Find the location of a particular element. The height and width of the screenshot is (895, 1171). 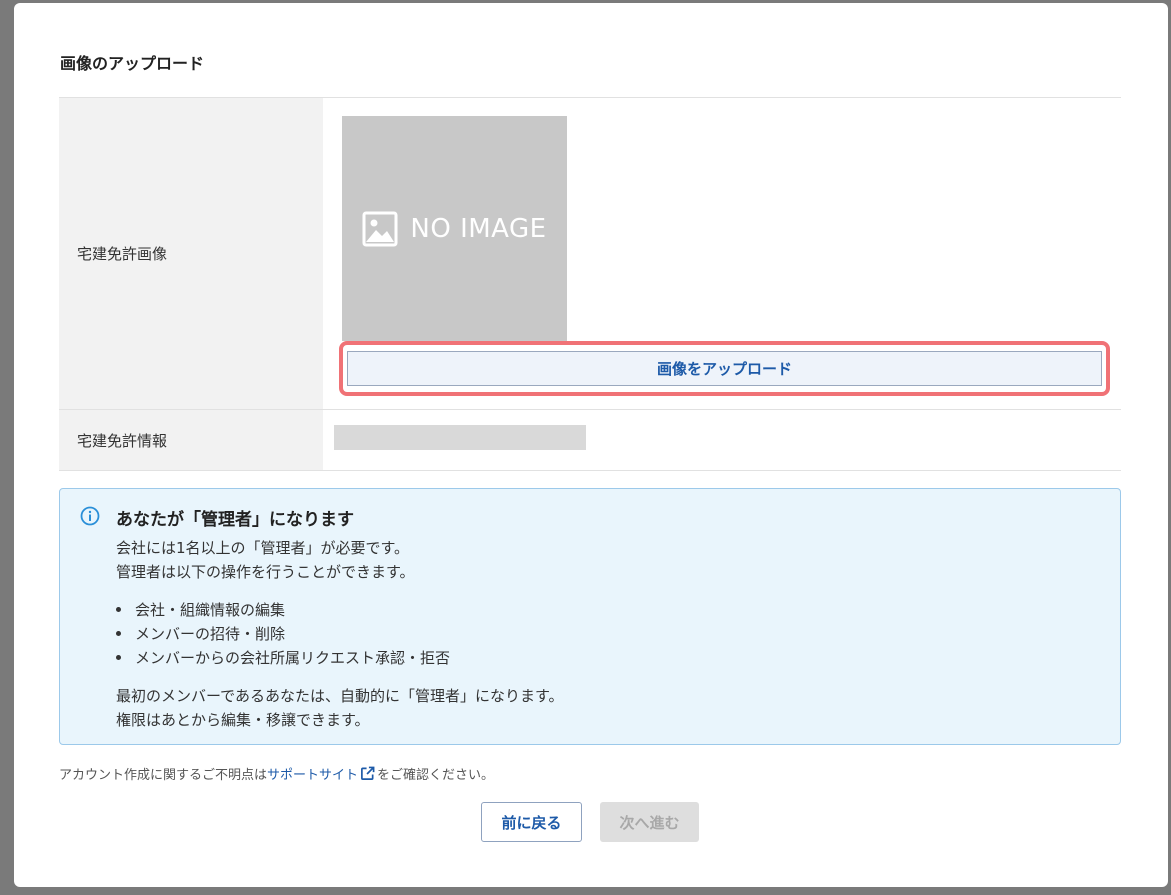

list-item: 会社・組織情報の編集 is located at coordinates (200, 609).